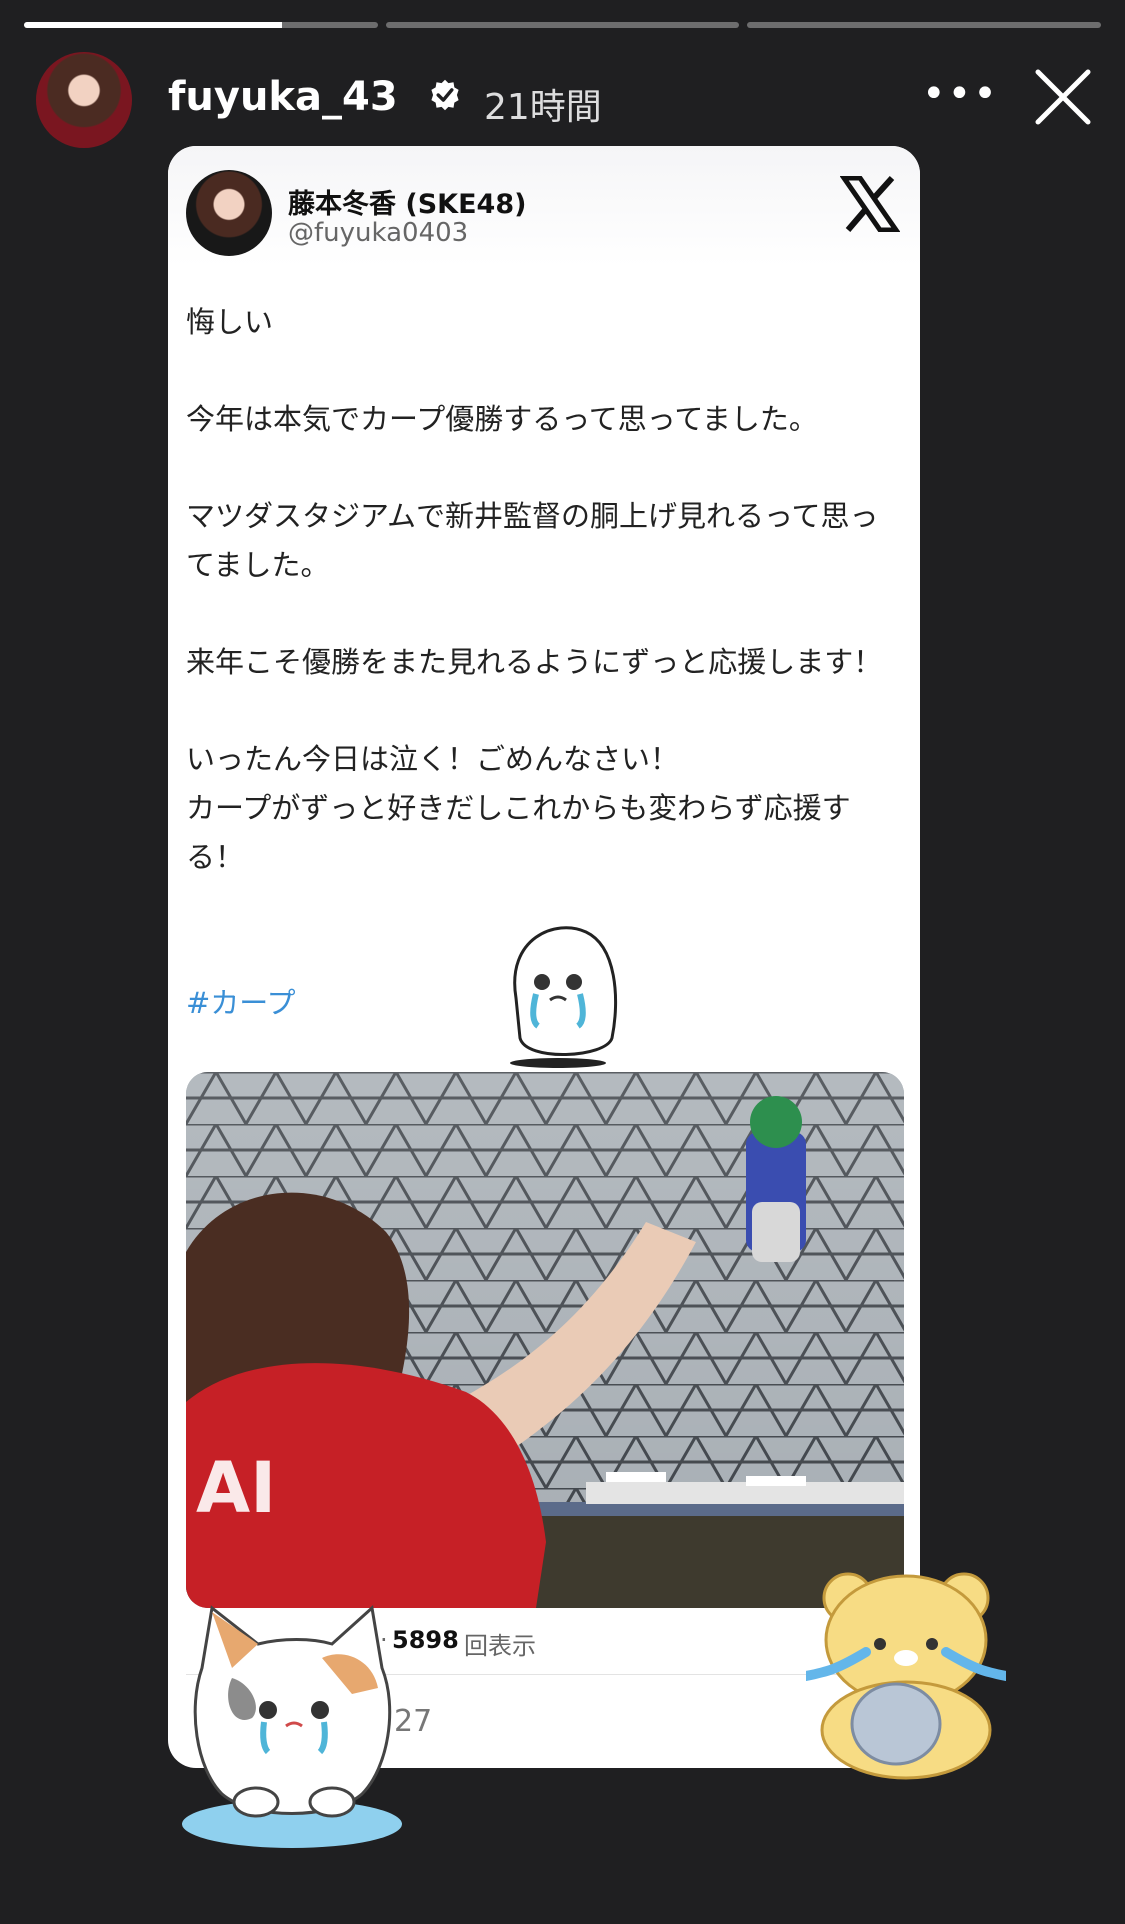  What do you see at coordinates (543, 107) in the screenshot?
I see `timestamp: 21時間` at bounding box center [543, 107].